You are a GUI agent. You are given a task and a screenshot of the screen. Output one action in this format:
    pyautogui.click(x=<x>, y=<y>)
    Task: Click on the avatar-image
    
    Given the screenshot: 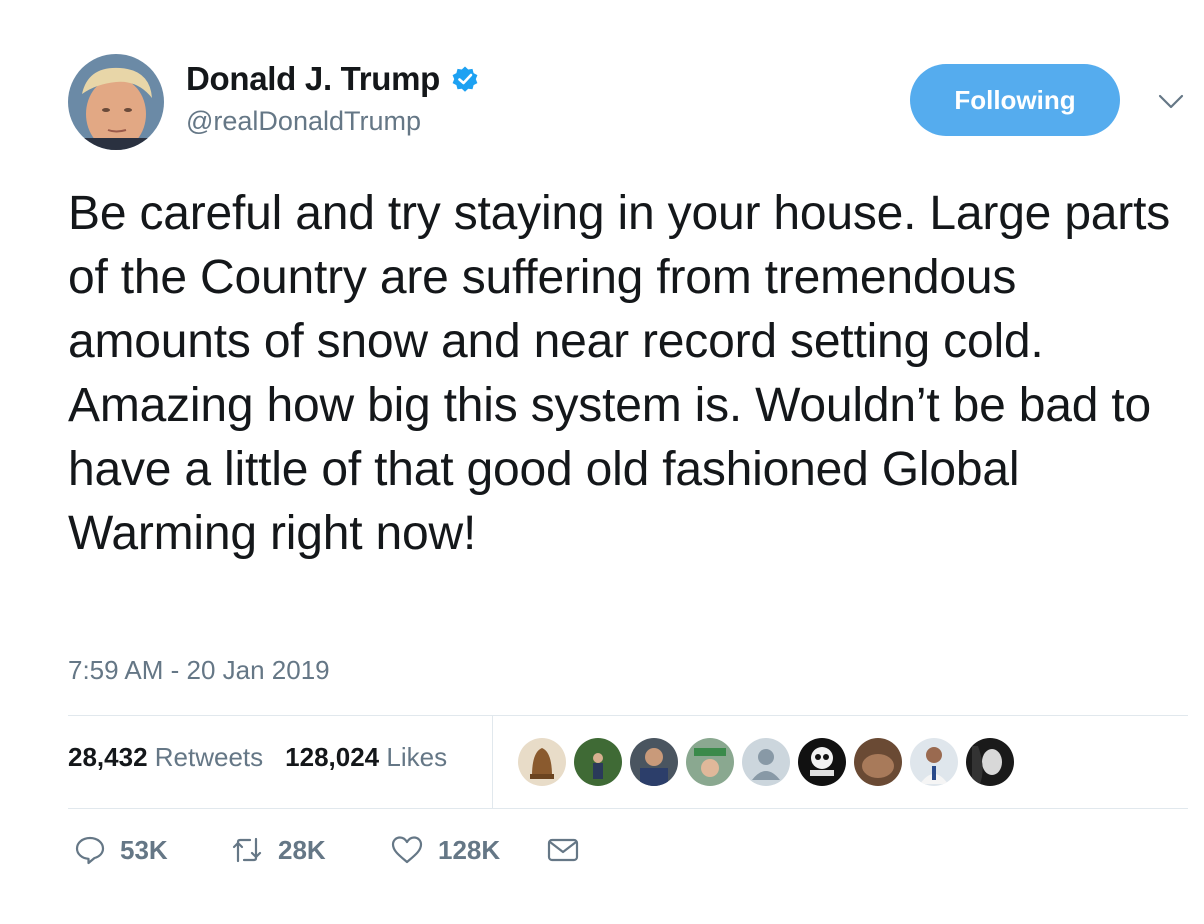 What is the action you would take?
    pyautogui.click(x=116, y=102)
    